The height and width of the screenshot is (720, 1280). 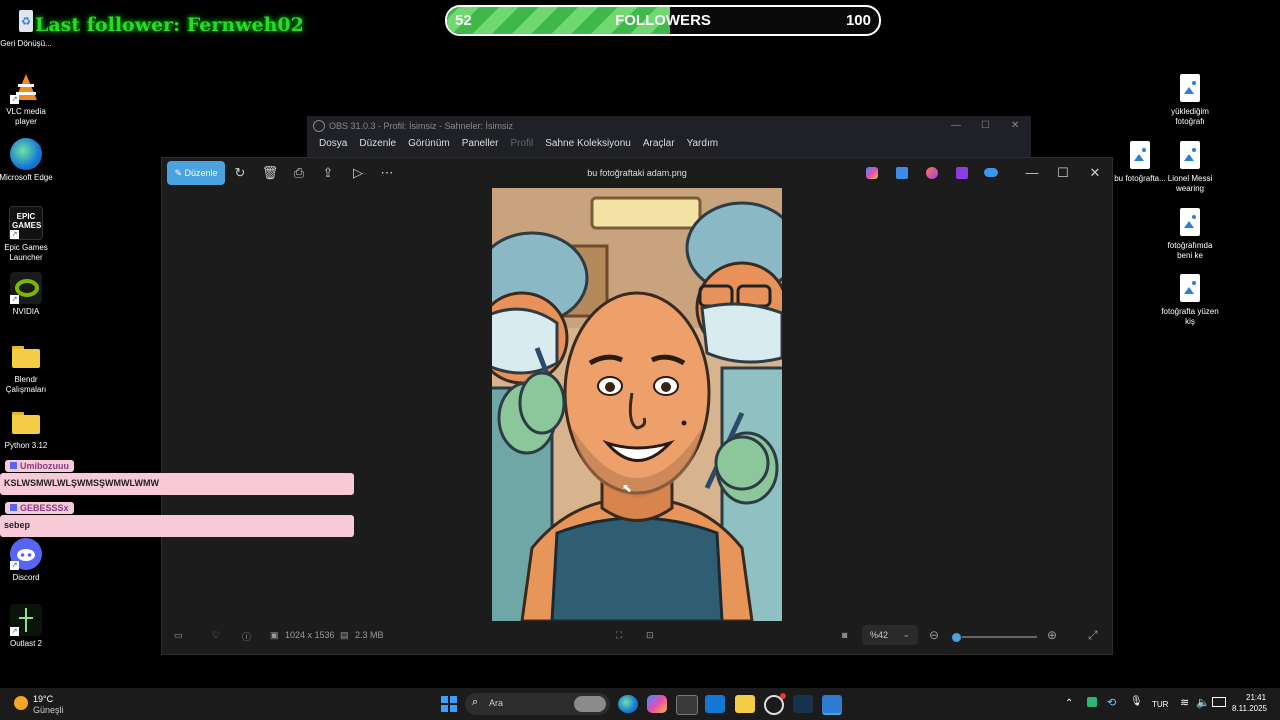 I want to click on obs-close-icon: ✕, so click(x=1015, y=125).